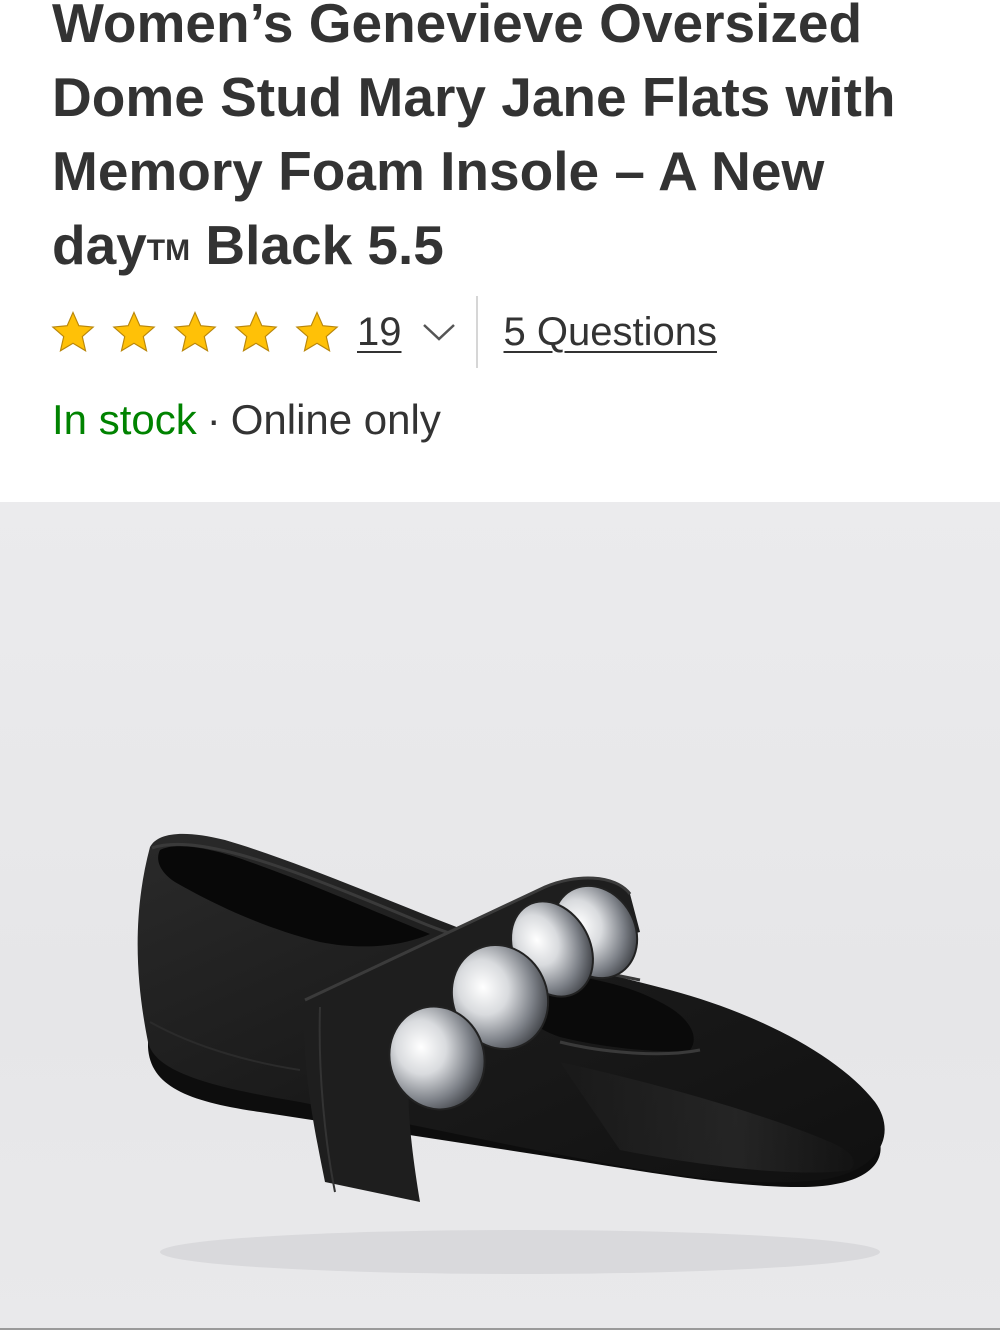 The width and height of the screenshot is (1000, 1330). Describe the element at coordinates (168, 250) in the screenshot. I see `trademark-symbol: TM` at that location.